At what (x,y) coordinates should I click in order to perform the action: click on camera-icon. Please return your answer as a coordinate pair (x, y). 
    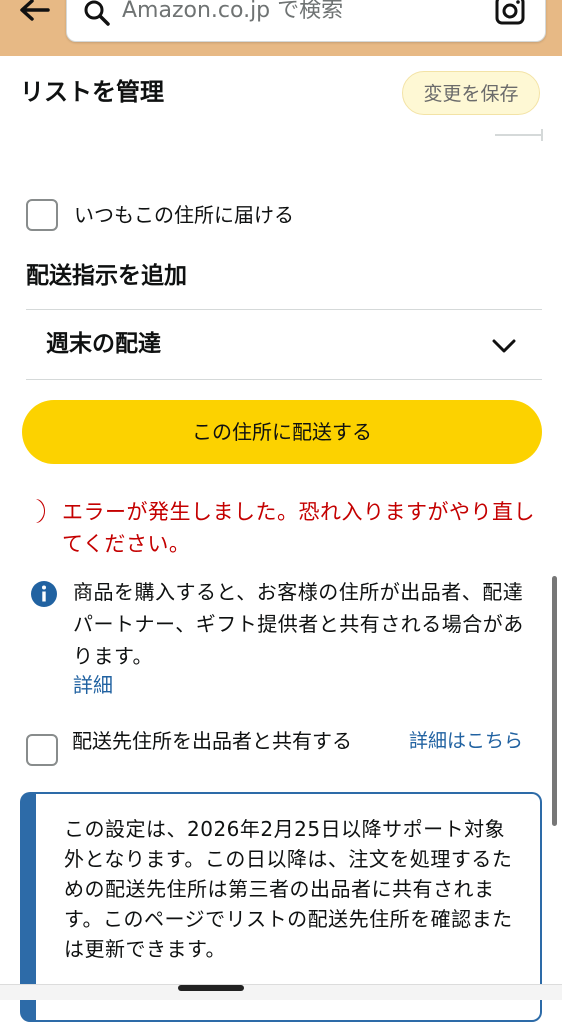
    Looking at the image, I should click on (510, 13).